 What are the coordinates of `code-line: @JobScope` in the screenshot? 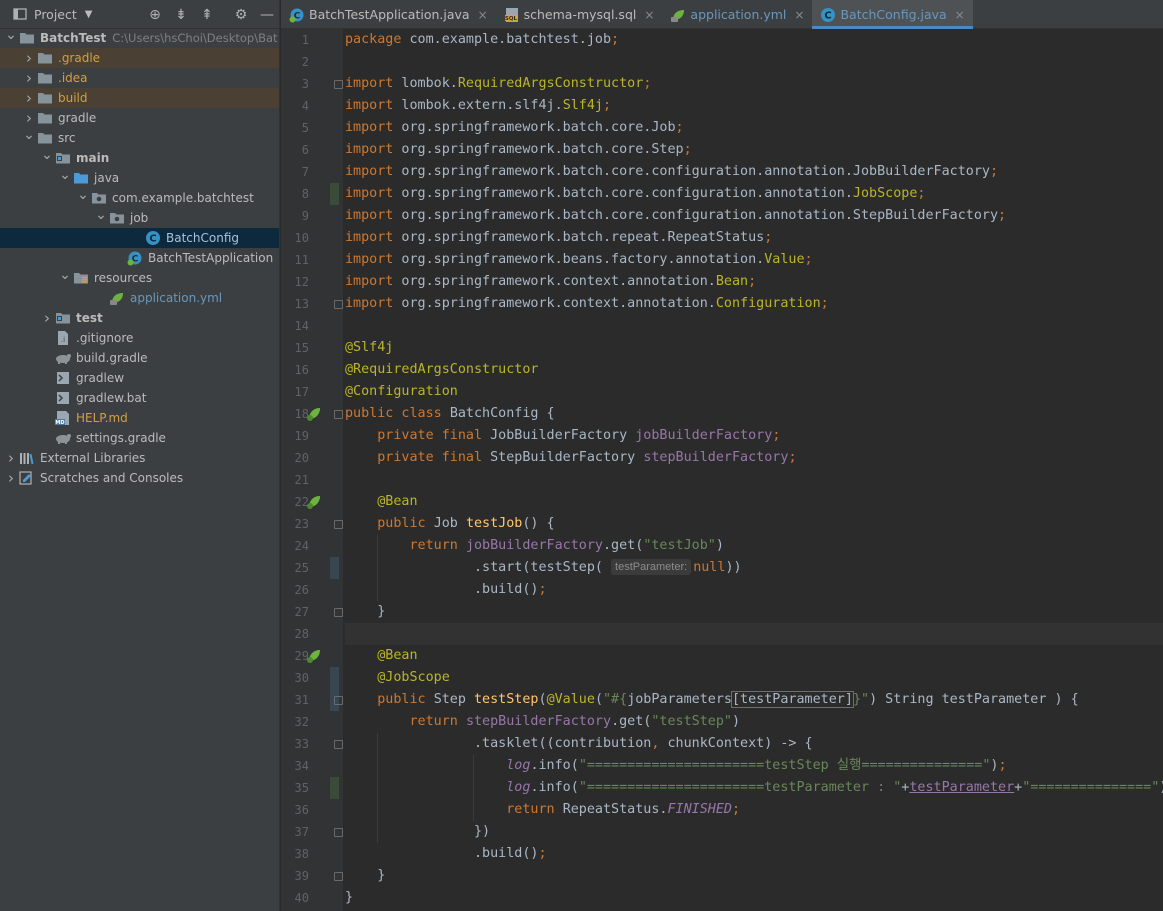 It's located at (754, 678).